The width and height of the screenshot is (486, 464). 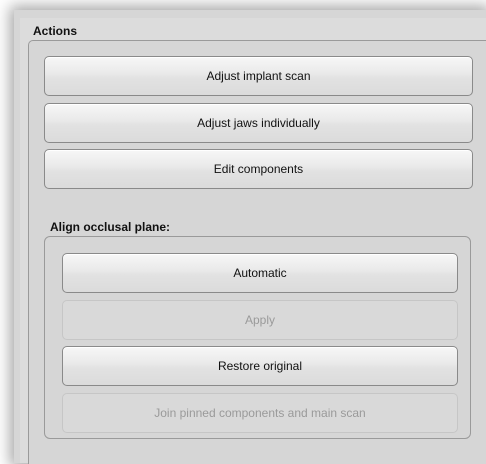 What do you see at coordinates (260, 273) in the screenshot?
I see `automatic-button: Automatic` at bounding box center [260, 273].